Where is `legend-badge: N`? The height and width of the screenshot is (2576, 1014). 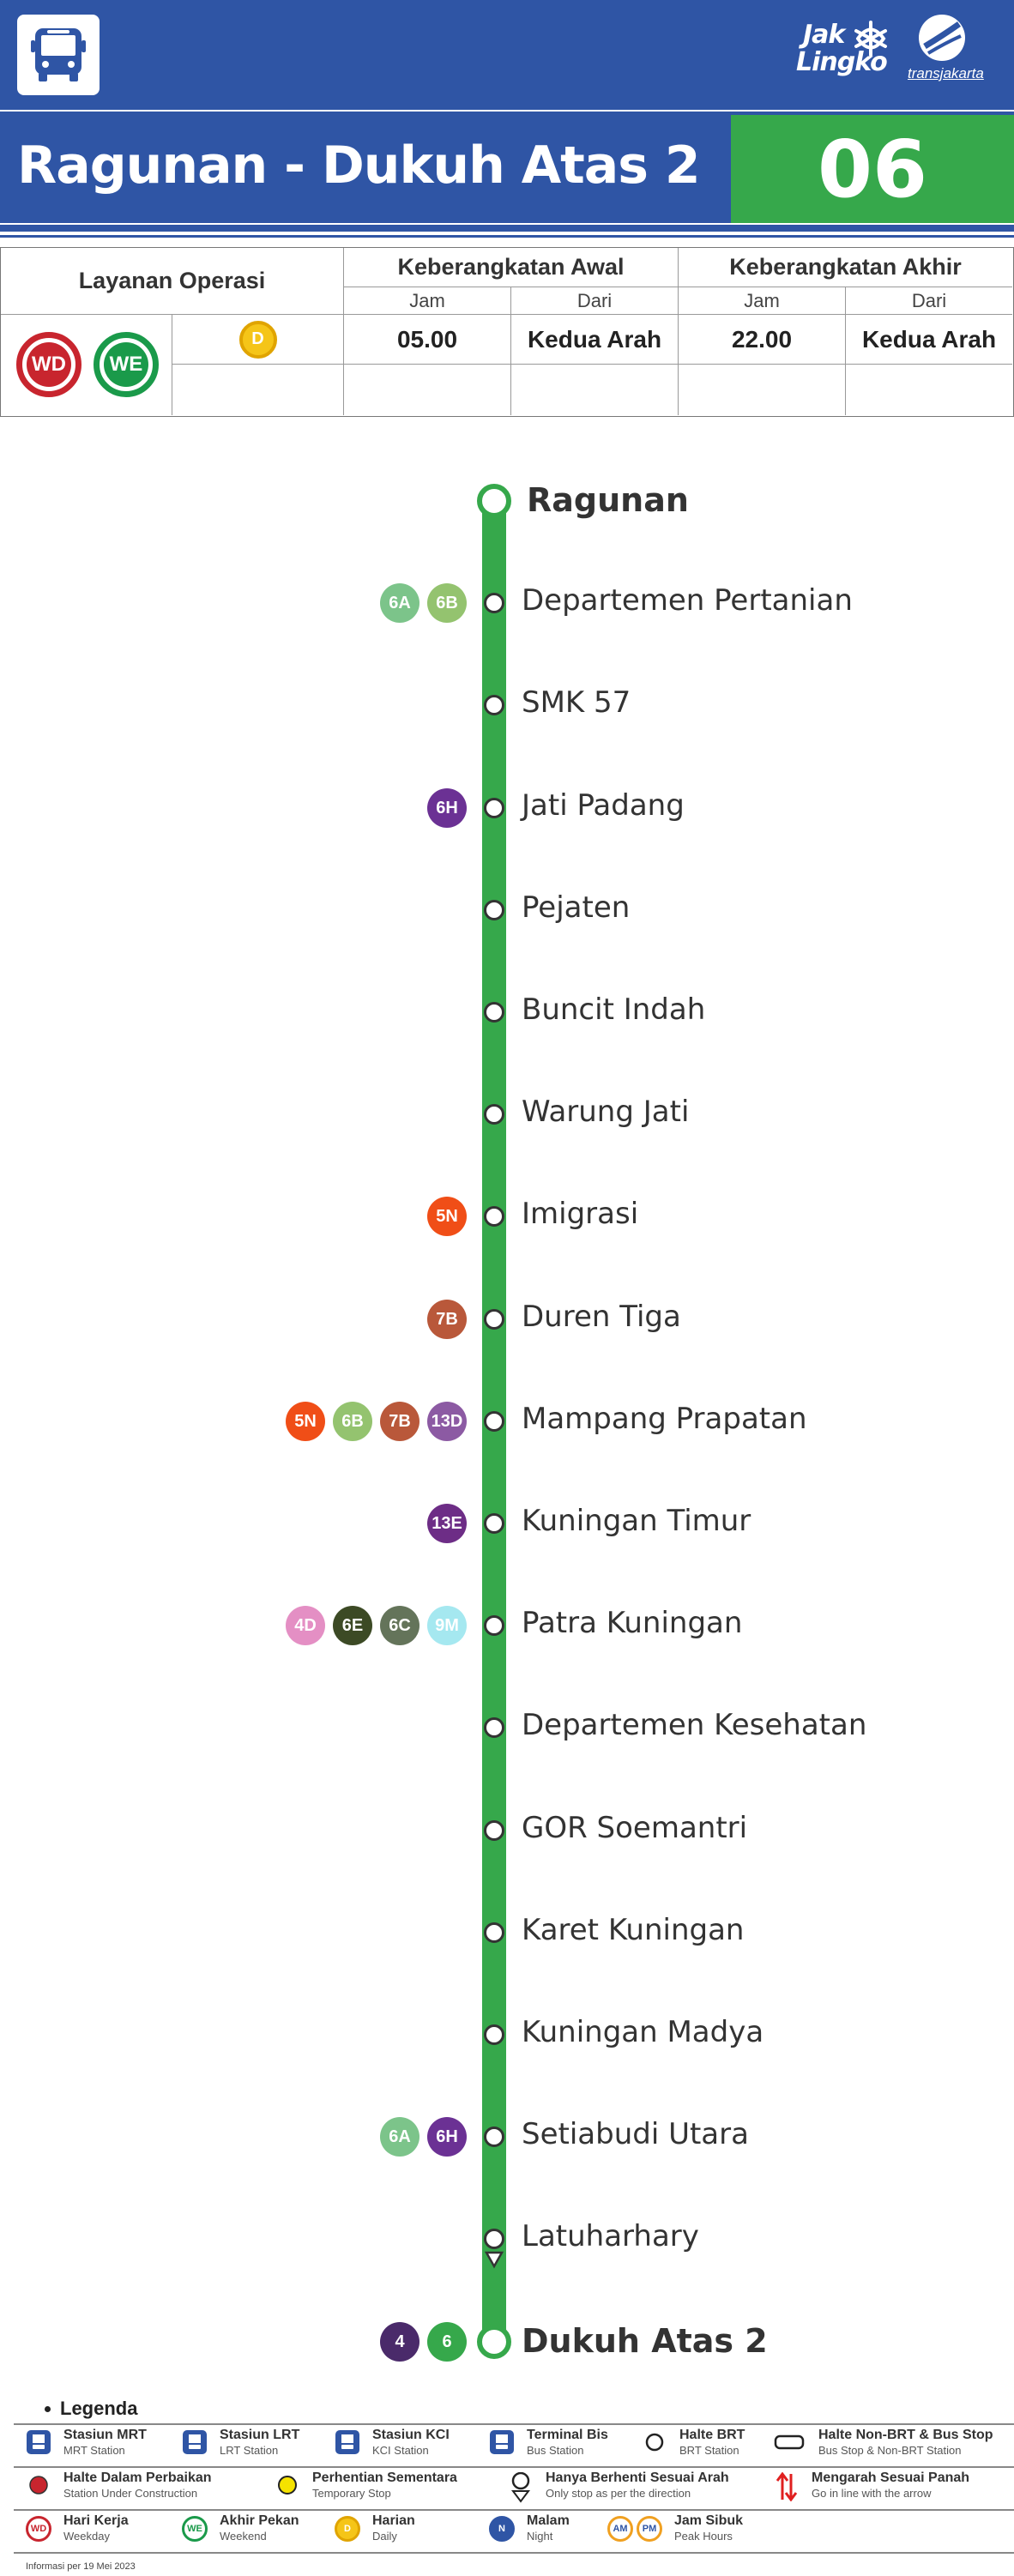
legend-badge: N is located at coordinates (502, 2529).